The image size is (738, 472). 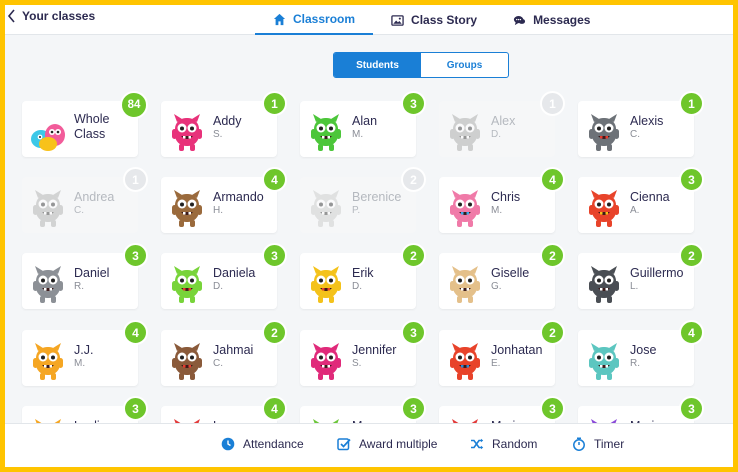 I want to click on student-name: Jose, so click(x=643, y=350).